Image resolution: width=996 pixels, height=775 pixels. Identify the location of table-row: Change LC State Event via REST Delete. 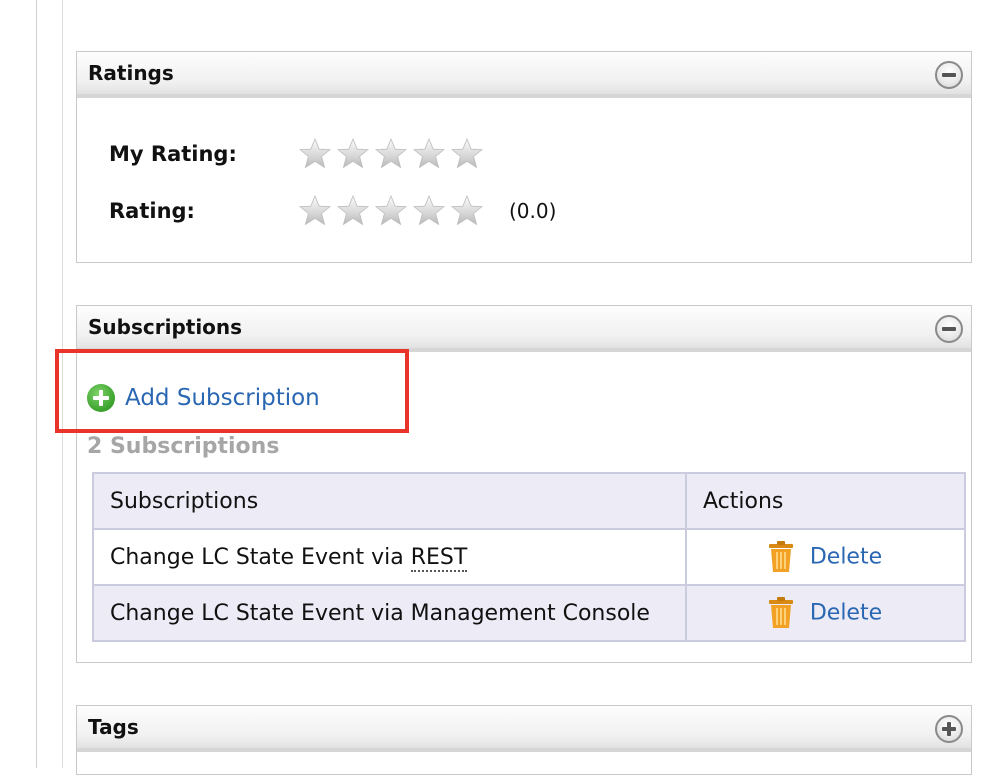
(529, 557).